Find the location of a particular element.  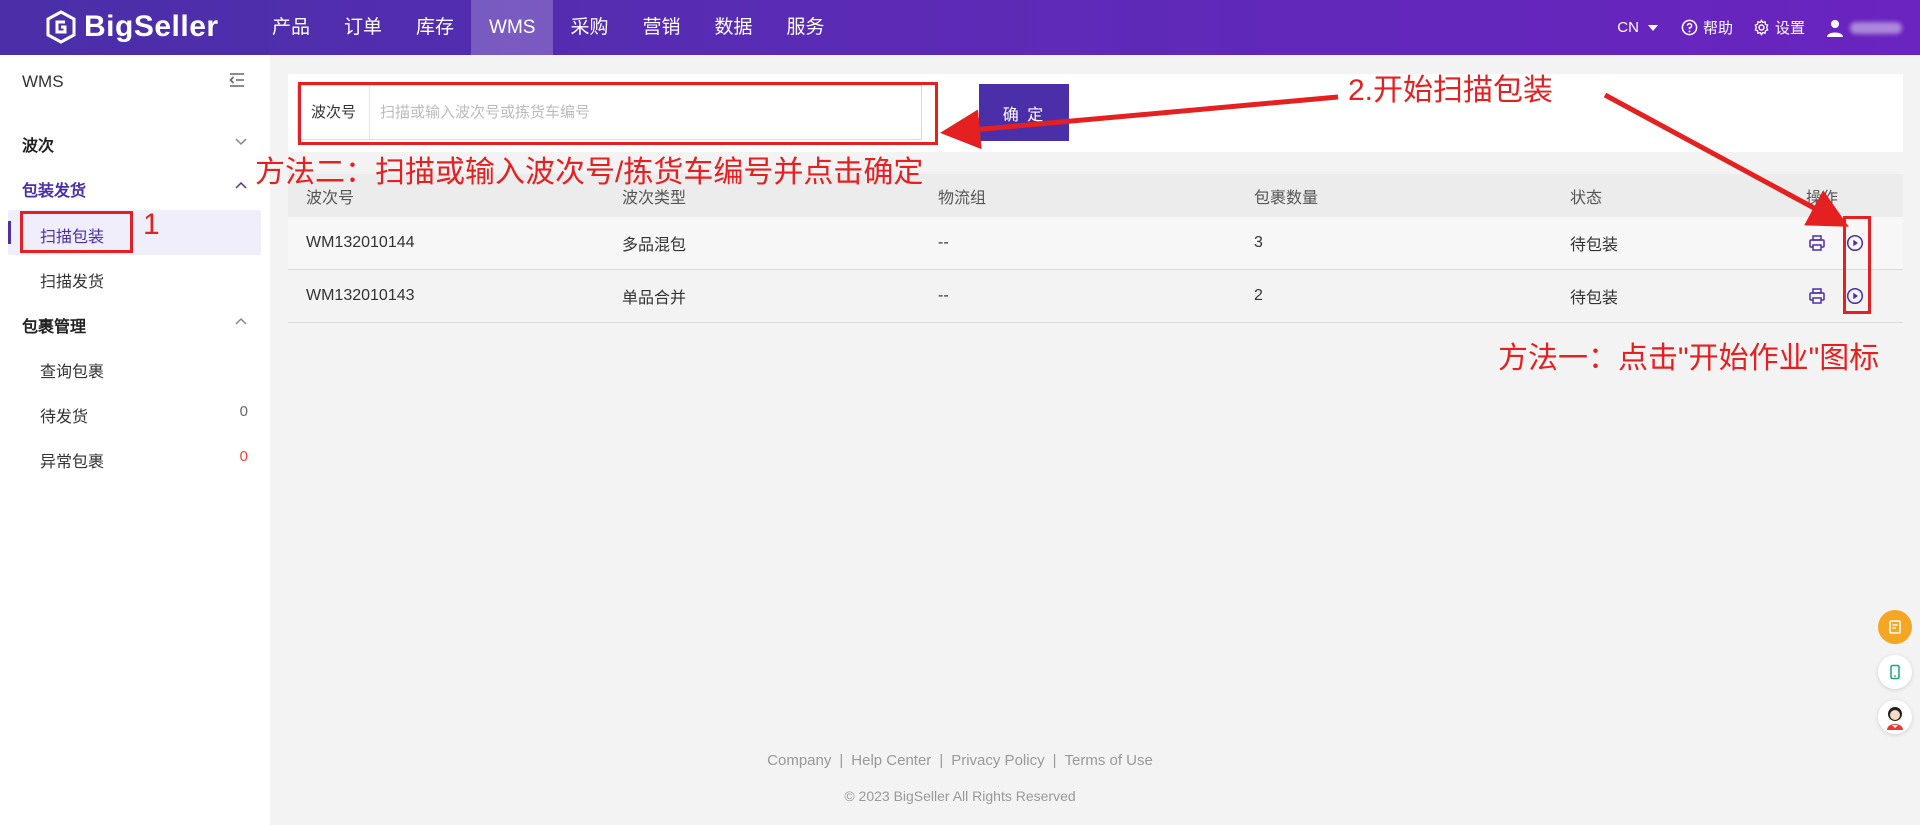

footer-link-terms: Terms of Use is located at coordinates (1108, 760).